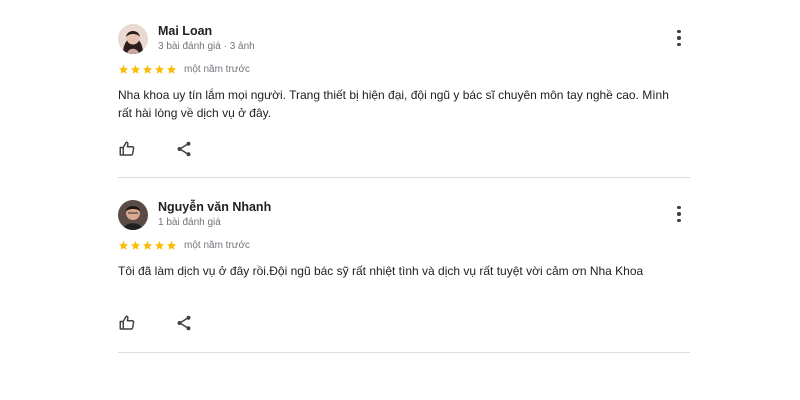 This screenshot has width=800, height=400. Describe the element at coordinates (214, 207) in the screenshot. I see `review-author: Nguyễn văn Nhanh` at that location.